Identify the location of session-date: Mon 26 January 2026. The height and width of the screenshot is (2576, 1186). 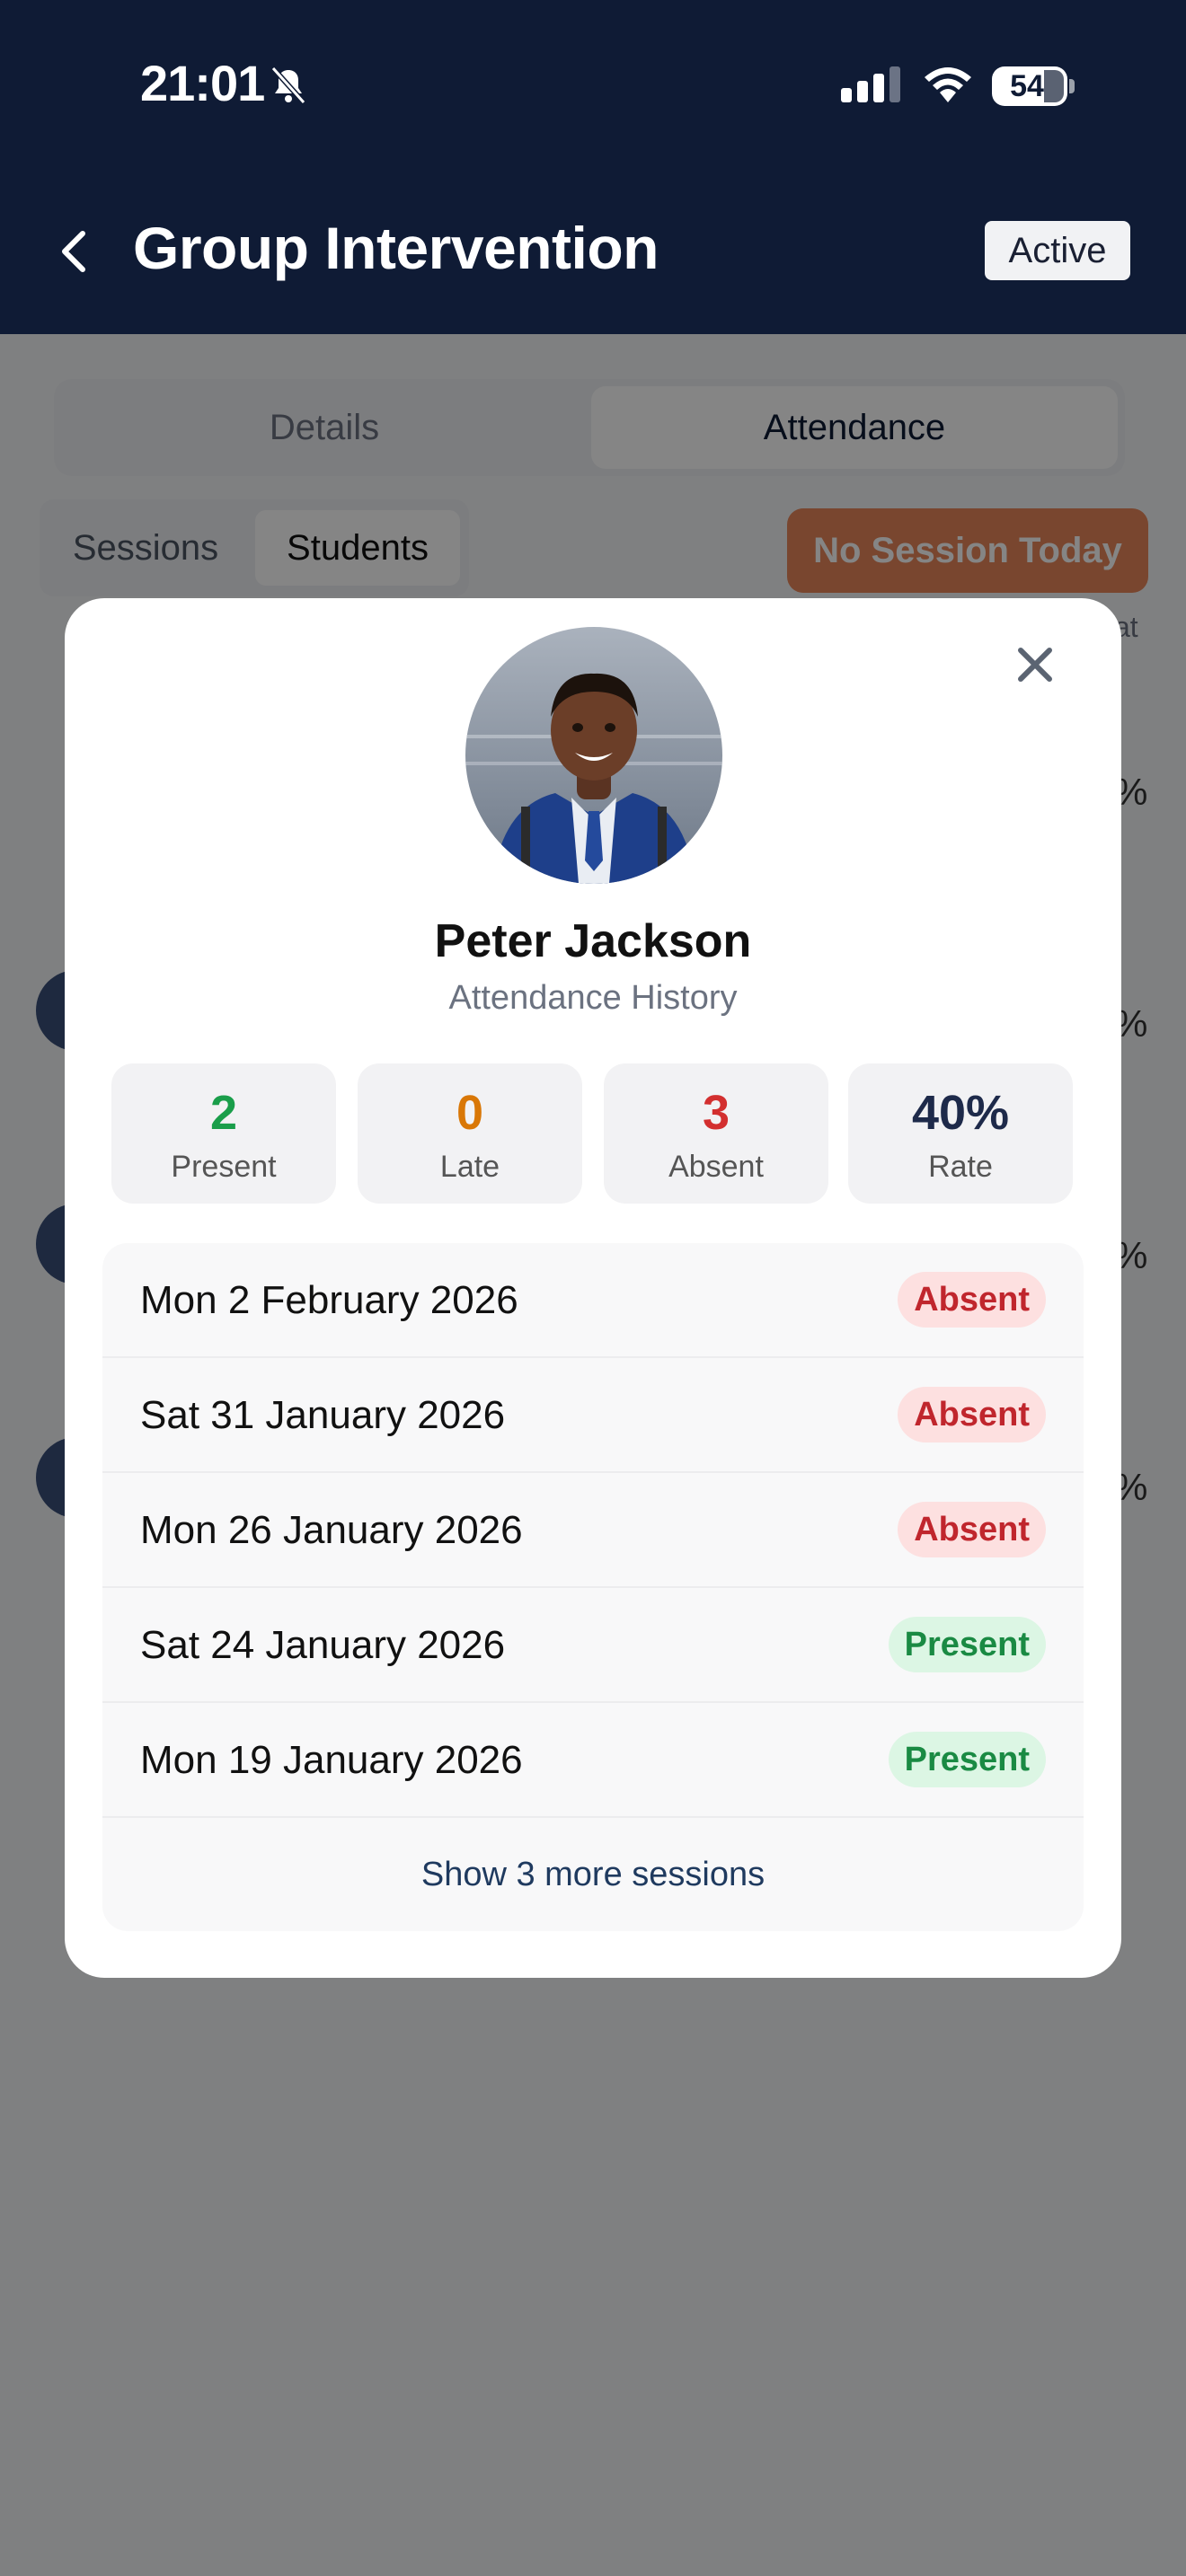
(331, 1530).